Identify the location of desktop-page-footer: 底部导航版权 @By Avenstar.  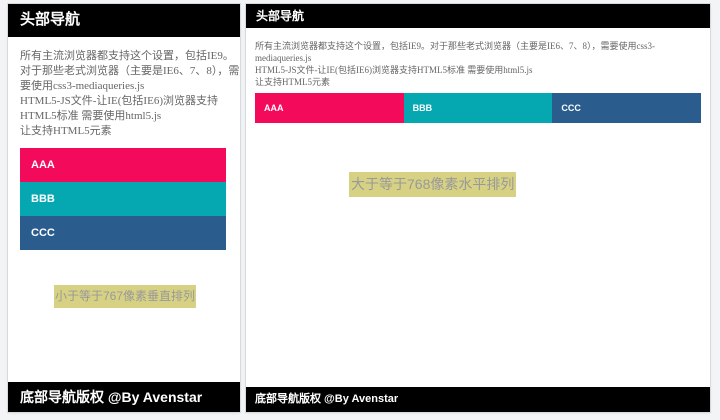
(478, 399).